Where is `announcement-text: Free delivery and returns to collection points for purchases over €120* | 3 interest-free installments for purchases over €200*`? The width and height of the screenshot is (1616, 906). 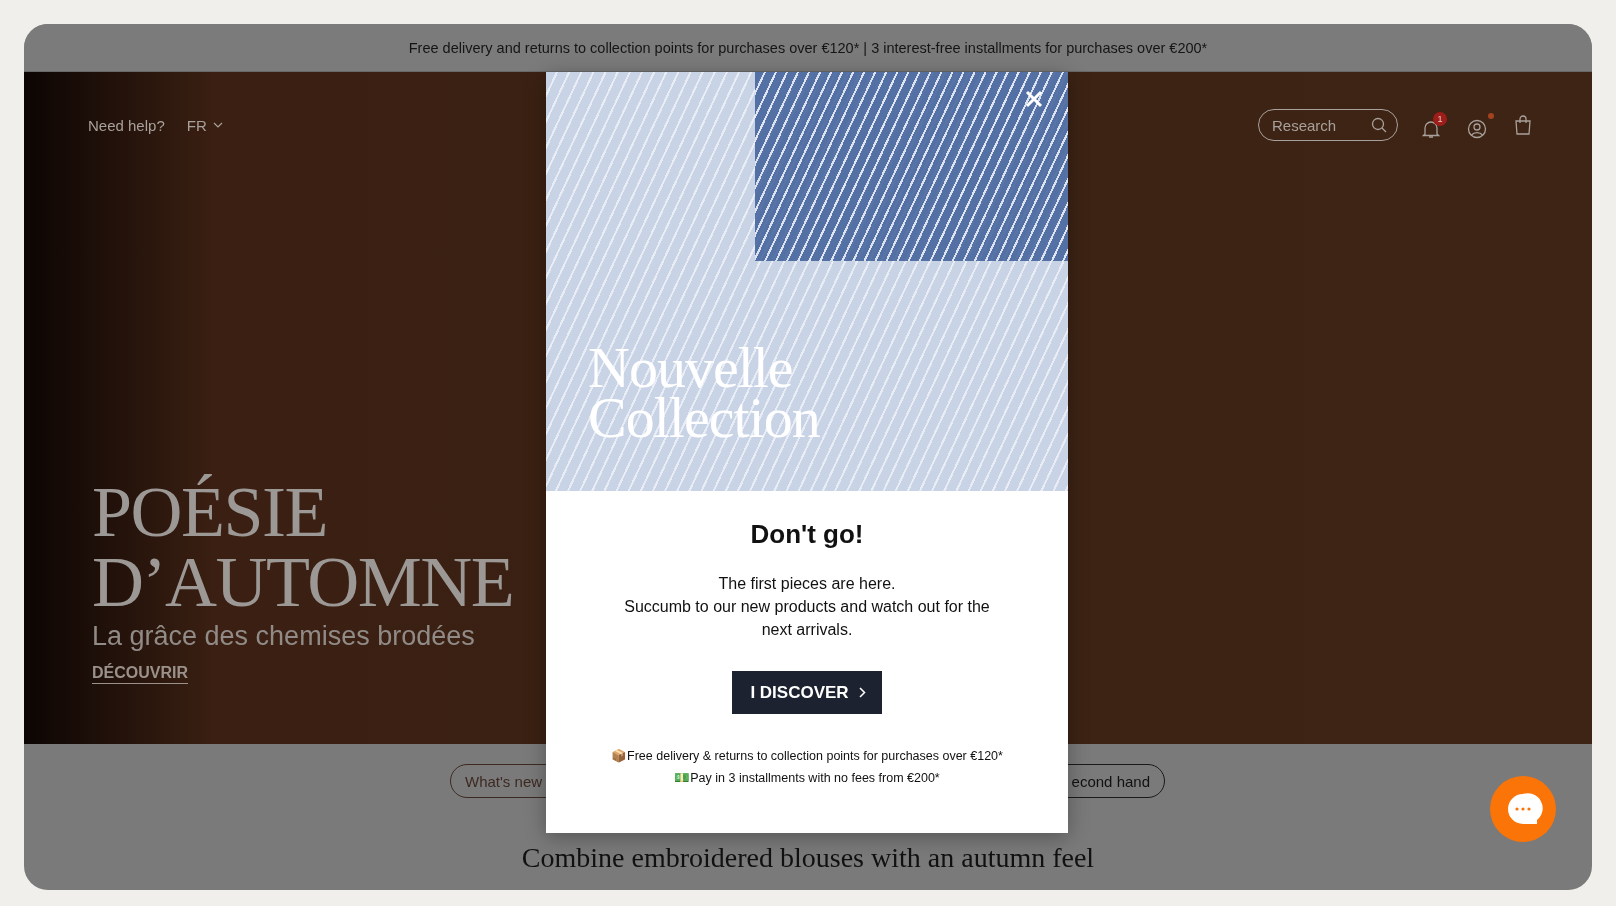 announcement-text: Free delivery and returns to collection points for purchases over €120* | 3 interest-free installments for purchases over €200* is located at coordinates (808, 47).